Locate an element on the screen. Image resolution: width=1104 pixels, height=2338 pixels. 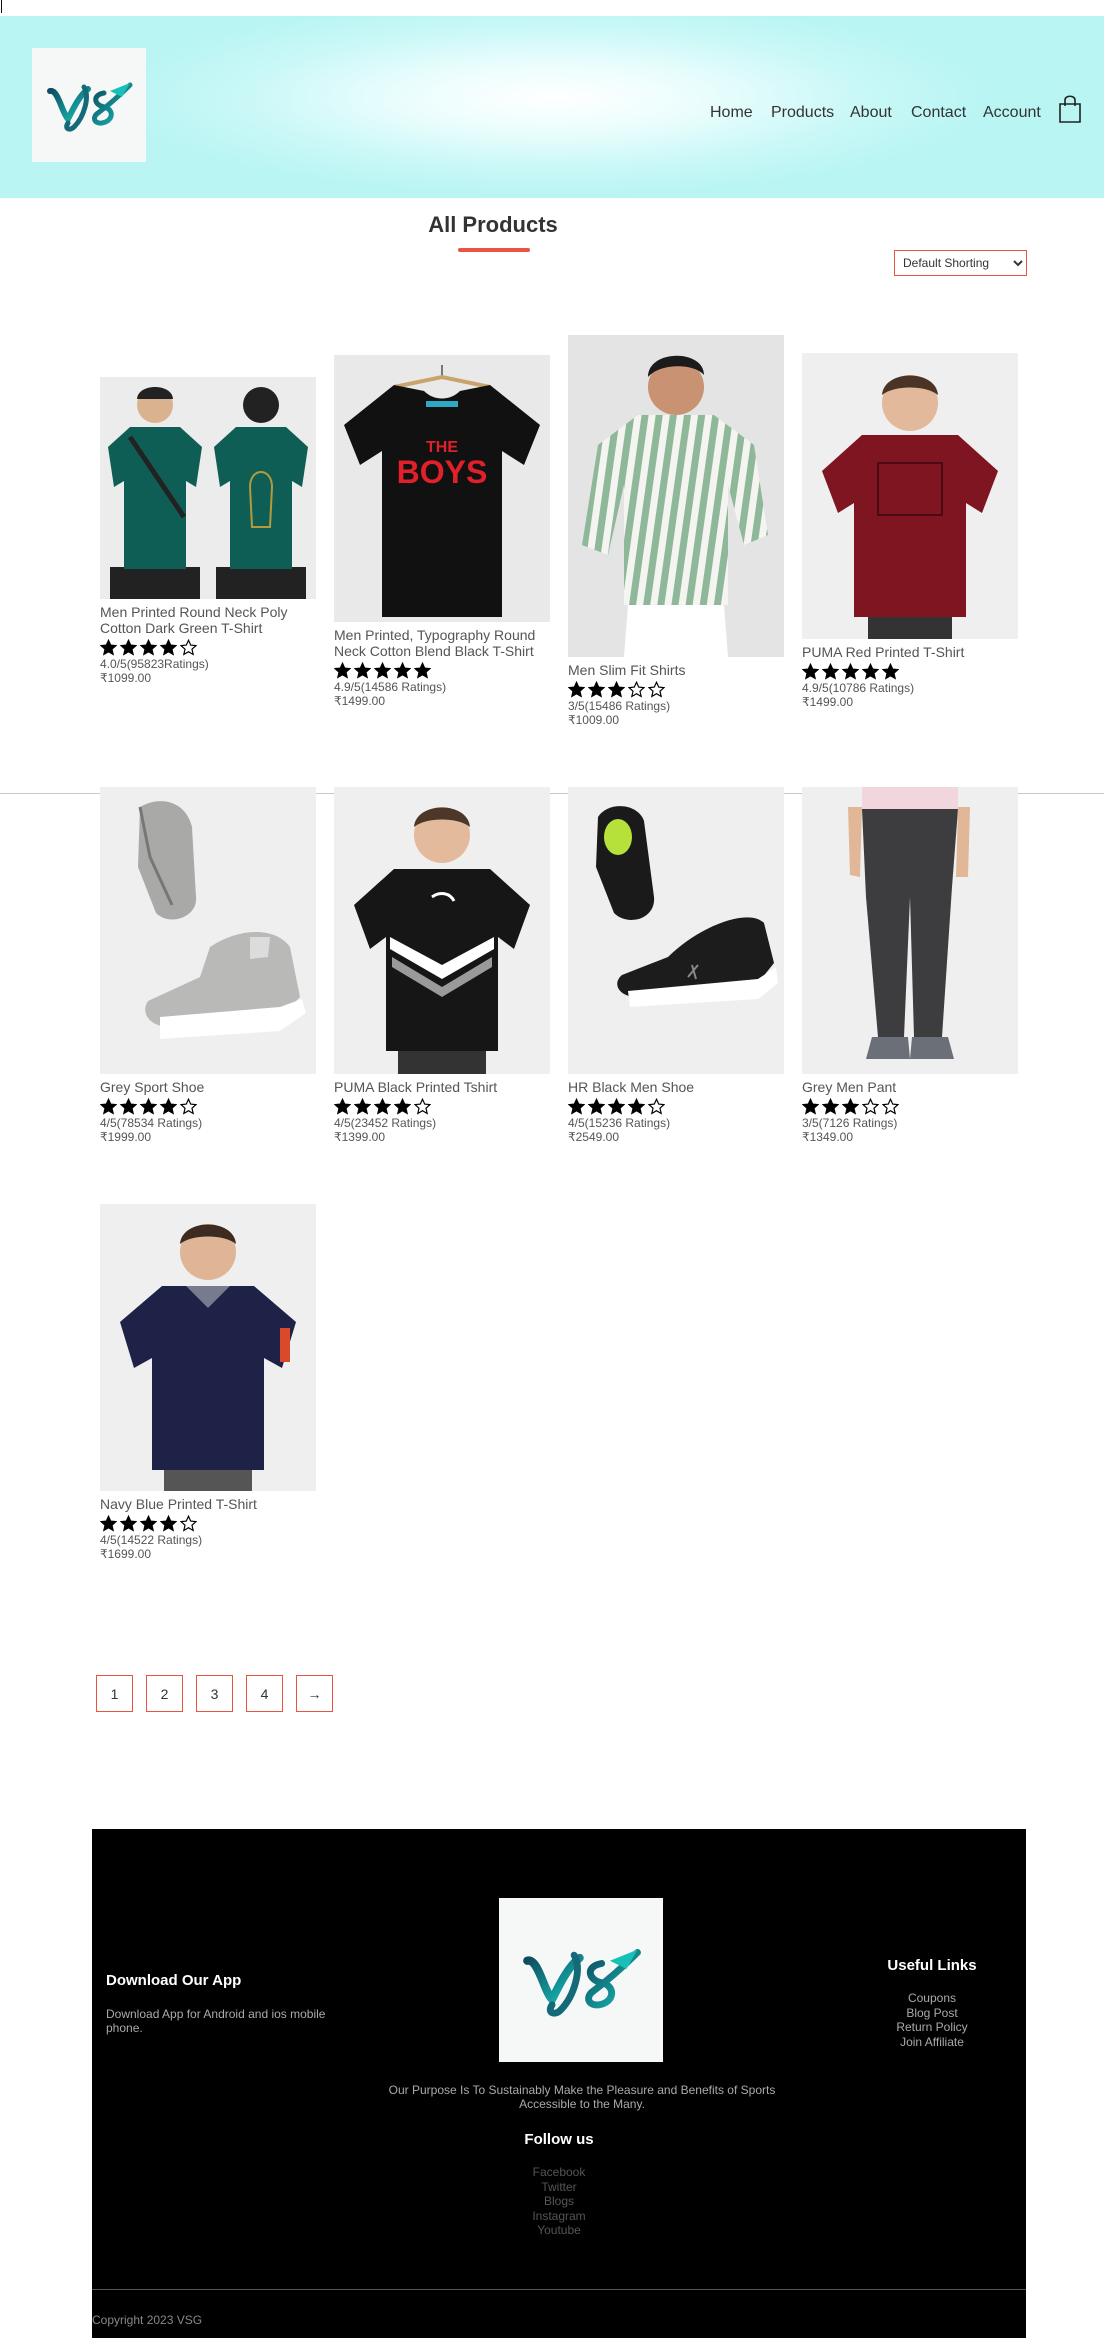
product-image: THE BOYS is located at coordinates (442, 488).